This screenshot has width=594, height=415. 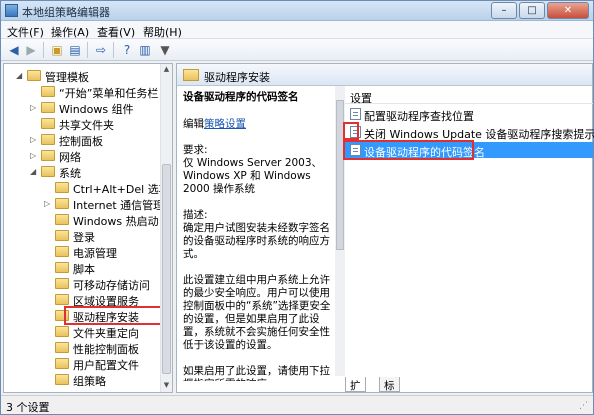 I want to click on menu-view: 查看(V), so click(x=116, y=32).